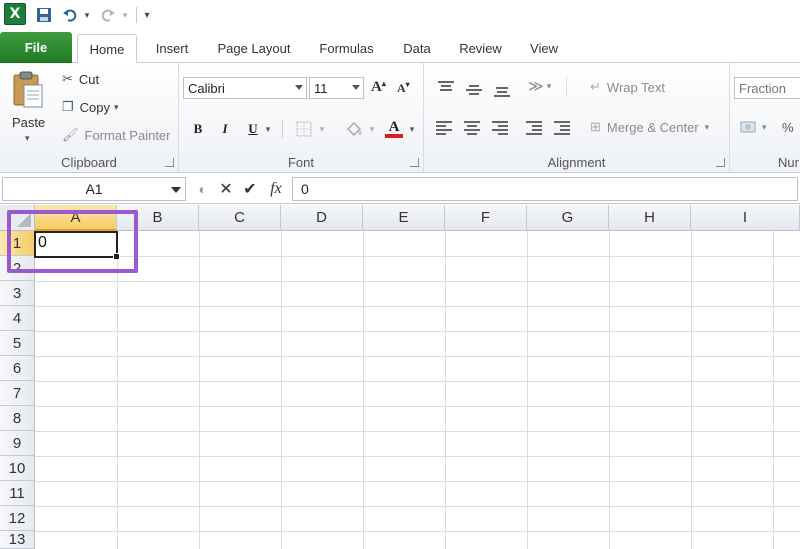  What do you see at coordinates (254, 48) in the screenshot?
I see `tab-page-layout: Page Layout` at bounding box center [254, 48].